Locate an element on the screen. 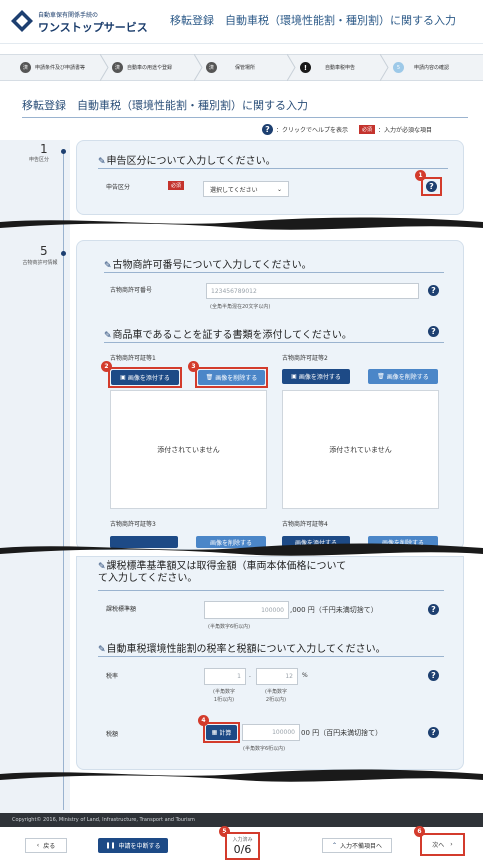 This screenshot has height=862, width=483. highlight-frame: ▦ 計算 is located at coordinates (221, 732).